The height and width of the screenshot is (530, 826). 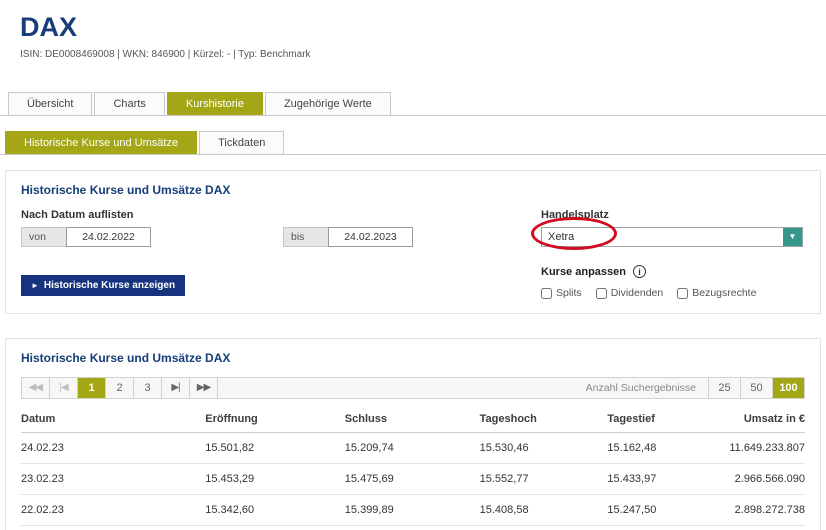 What do you see at coordinates (275, 527) in the screenshot?
I see `cell-eroeffnung: 15.450,62` at bounding box center [275, 527].